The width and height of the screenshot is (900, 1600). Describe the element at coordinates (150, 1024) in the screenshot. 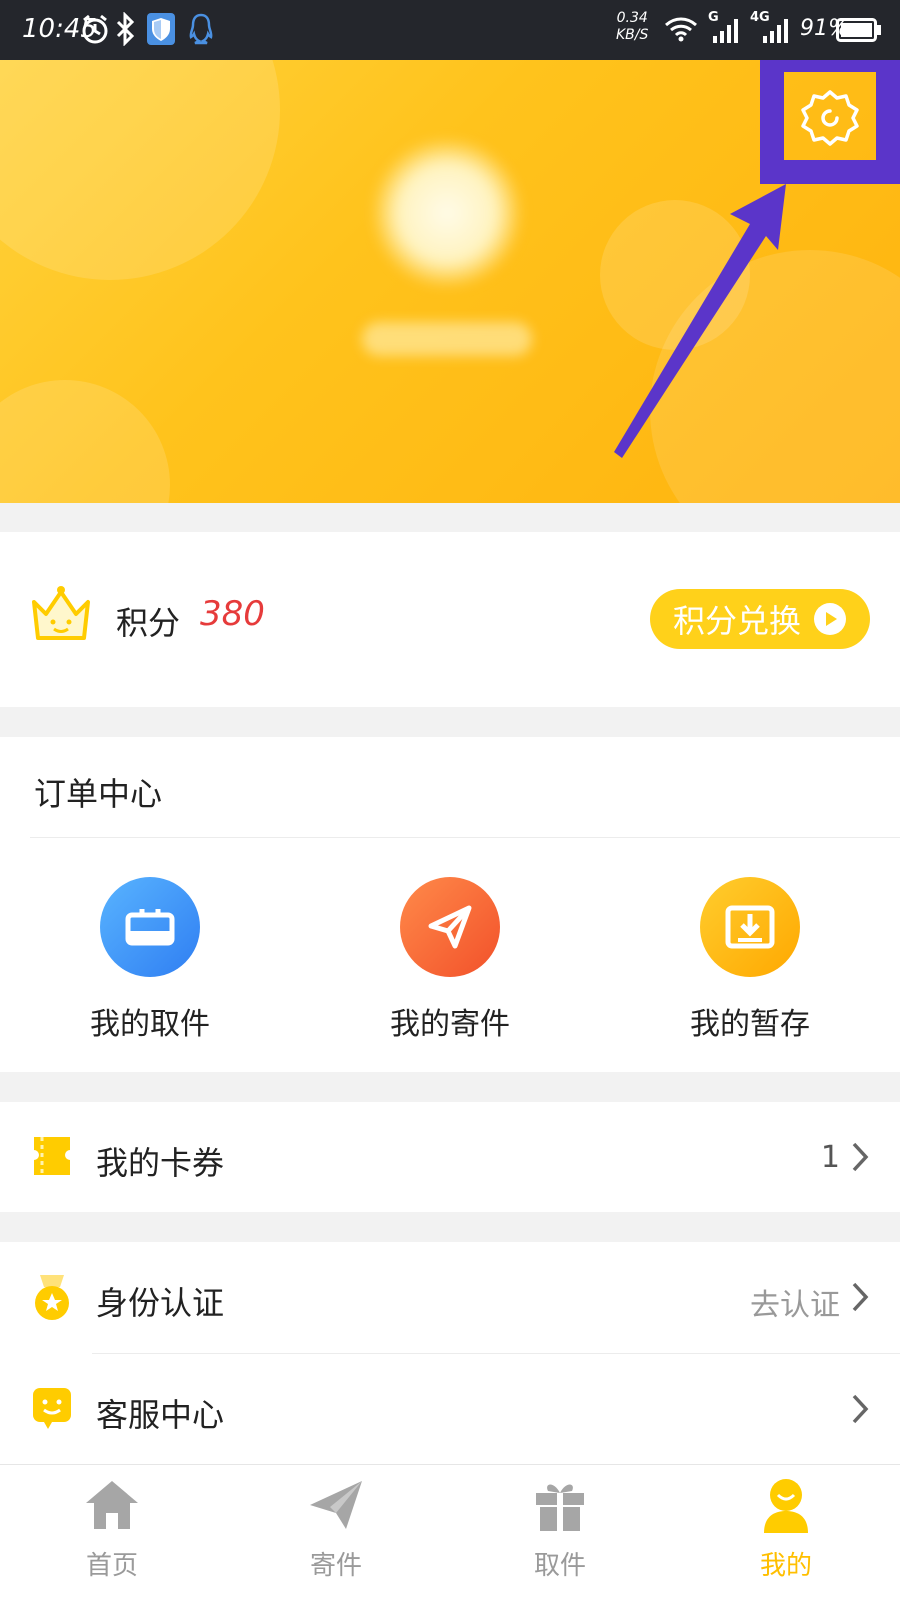

I see `order-pickup-label: 我的取件` at that location.